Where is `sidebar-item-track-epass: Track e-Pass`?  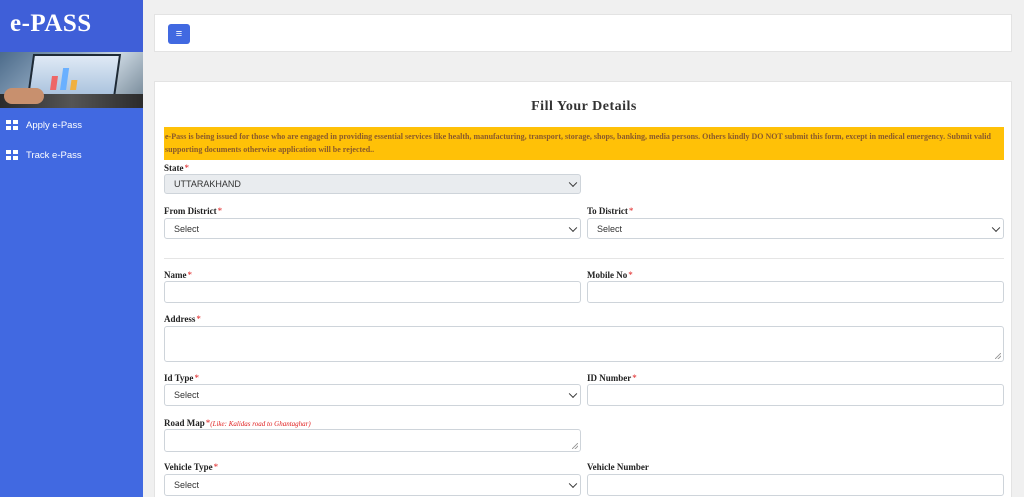 sidebar-item-track-epass: Track e-Pass is located at coordinates (71, 155).